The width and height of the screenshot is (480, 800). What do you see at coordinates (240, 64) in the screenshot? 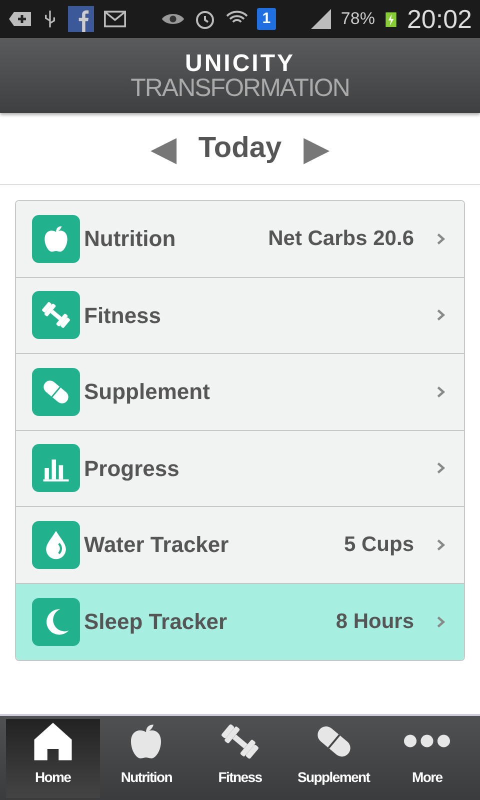
I see `logo-text: UNICITY` at bounding box center [240, 64].